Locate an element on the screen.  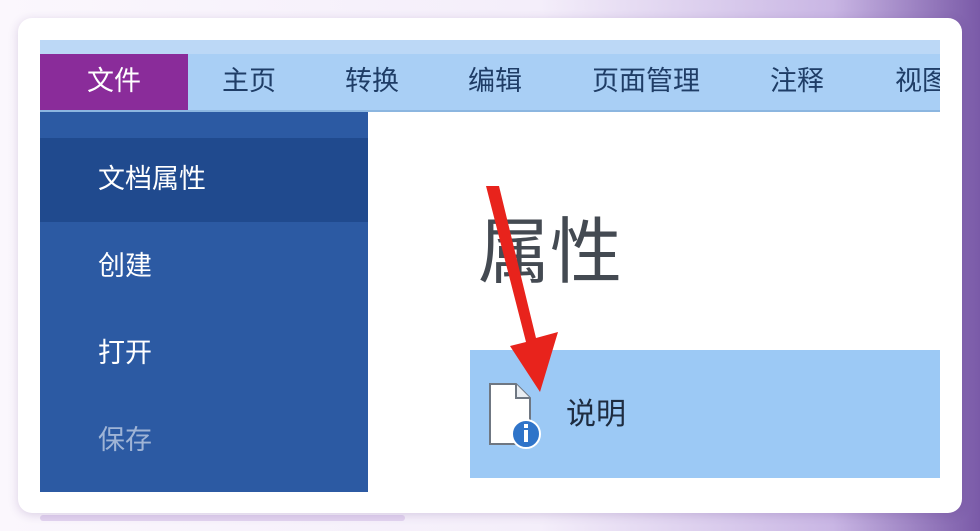
tab-home: 主页 is located at coordinates (249, 82).